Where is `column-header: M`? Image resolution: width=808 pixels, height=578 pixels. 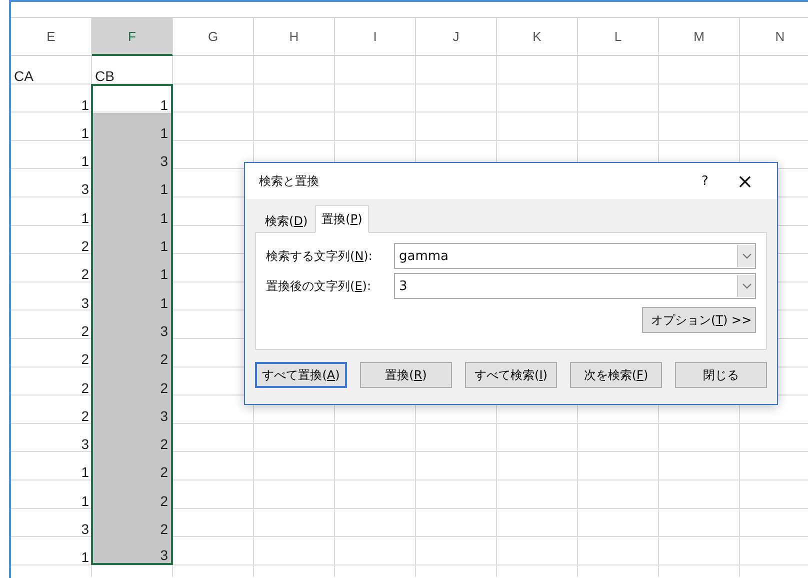
column-header: M is located at coordinates (699, 37).